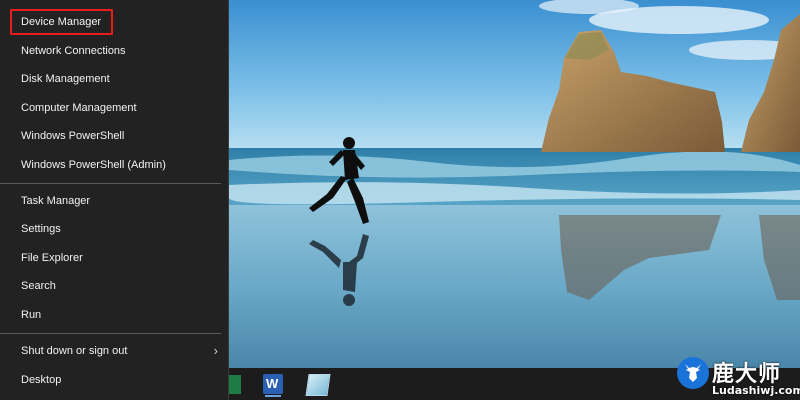  I want to click on menu-item-task-manager: Task Manager, so click(114, 201).